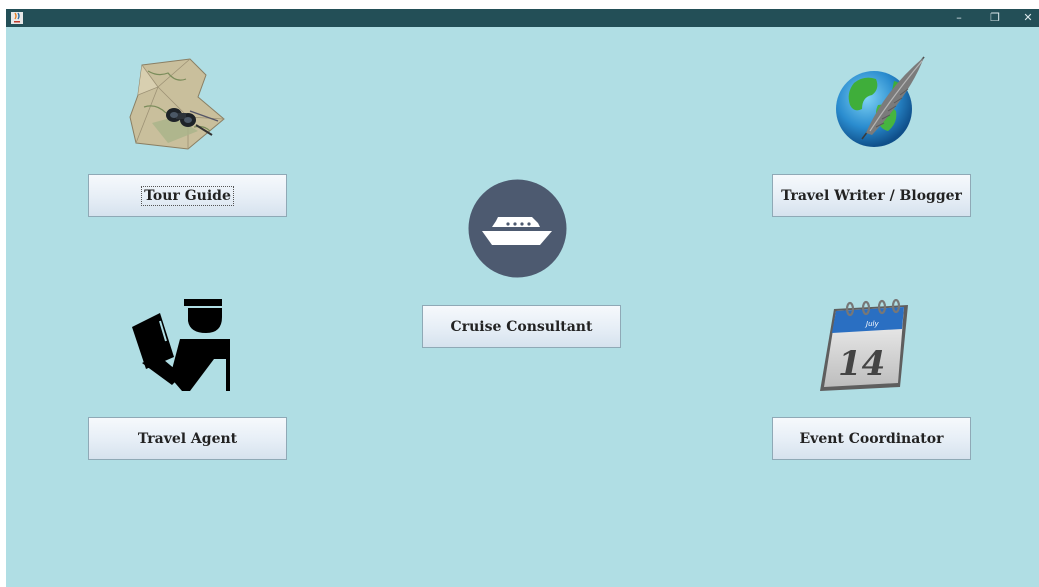 The width and height of the screenshot is (1039, 587). Describe the element at coordinates (871, 324) in the screenshot. I see `calendar-month: July` at that location.